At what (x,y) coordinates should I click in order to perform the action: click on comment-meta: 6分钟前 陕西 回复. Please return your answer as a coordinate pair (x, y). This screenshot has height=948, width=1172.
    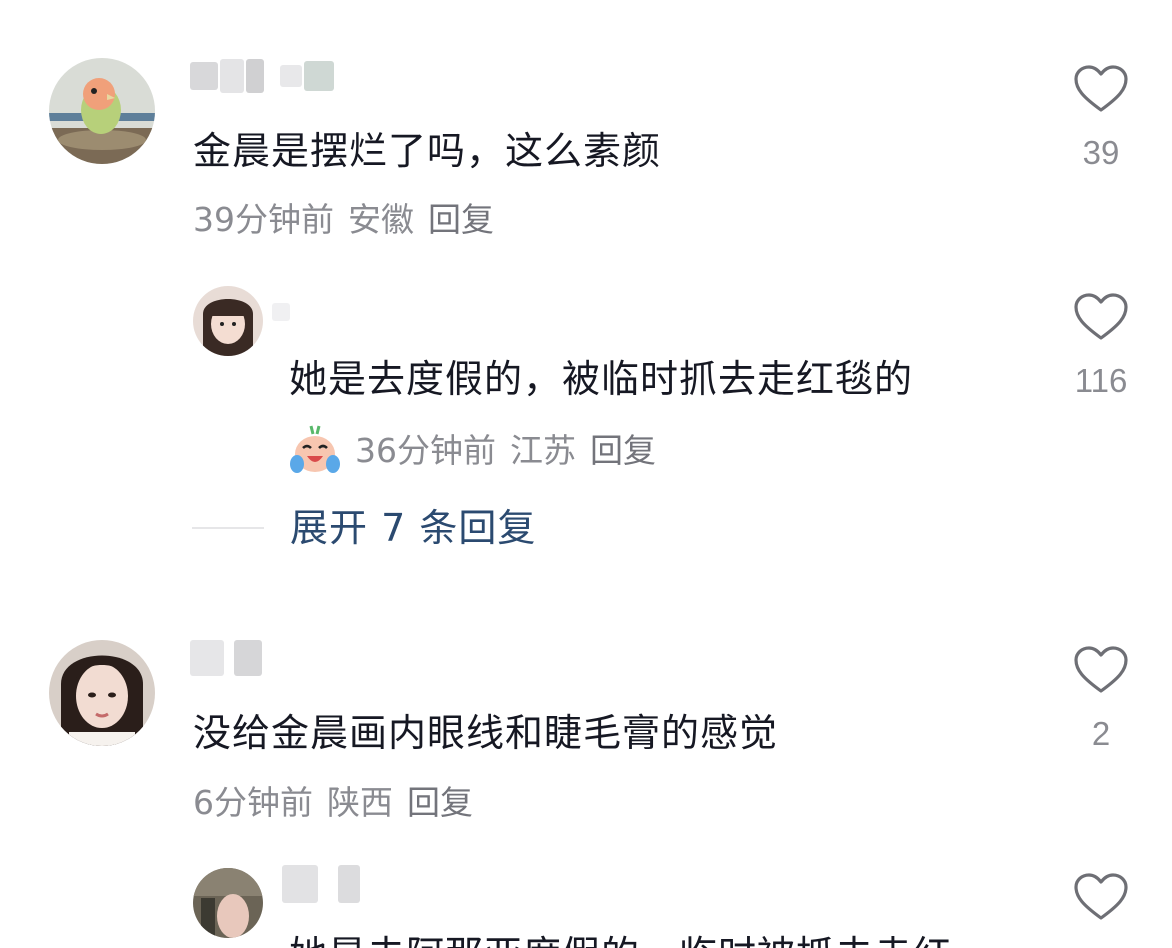
    Looking at the image, I should click on (333, 802).